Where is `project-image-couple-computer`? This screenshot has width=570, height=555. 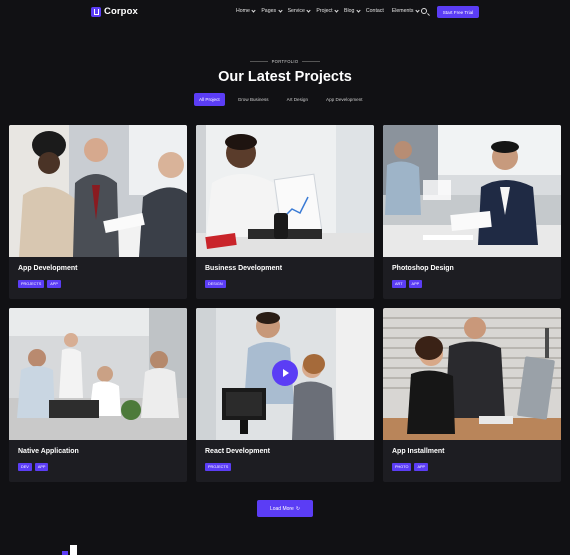 project-image-couple-computer is located at coordinates (472, 374).